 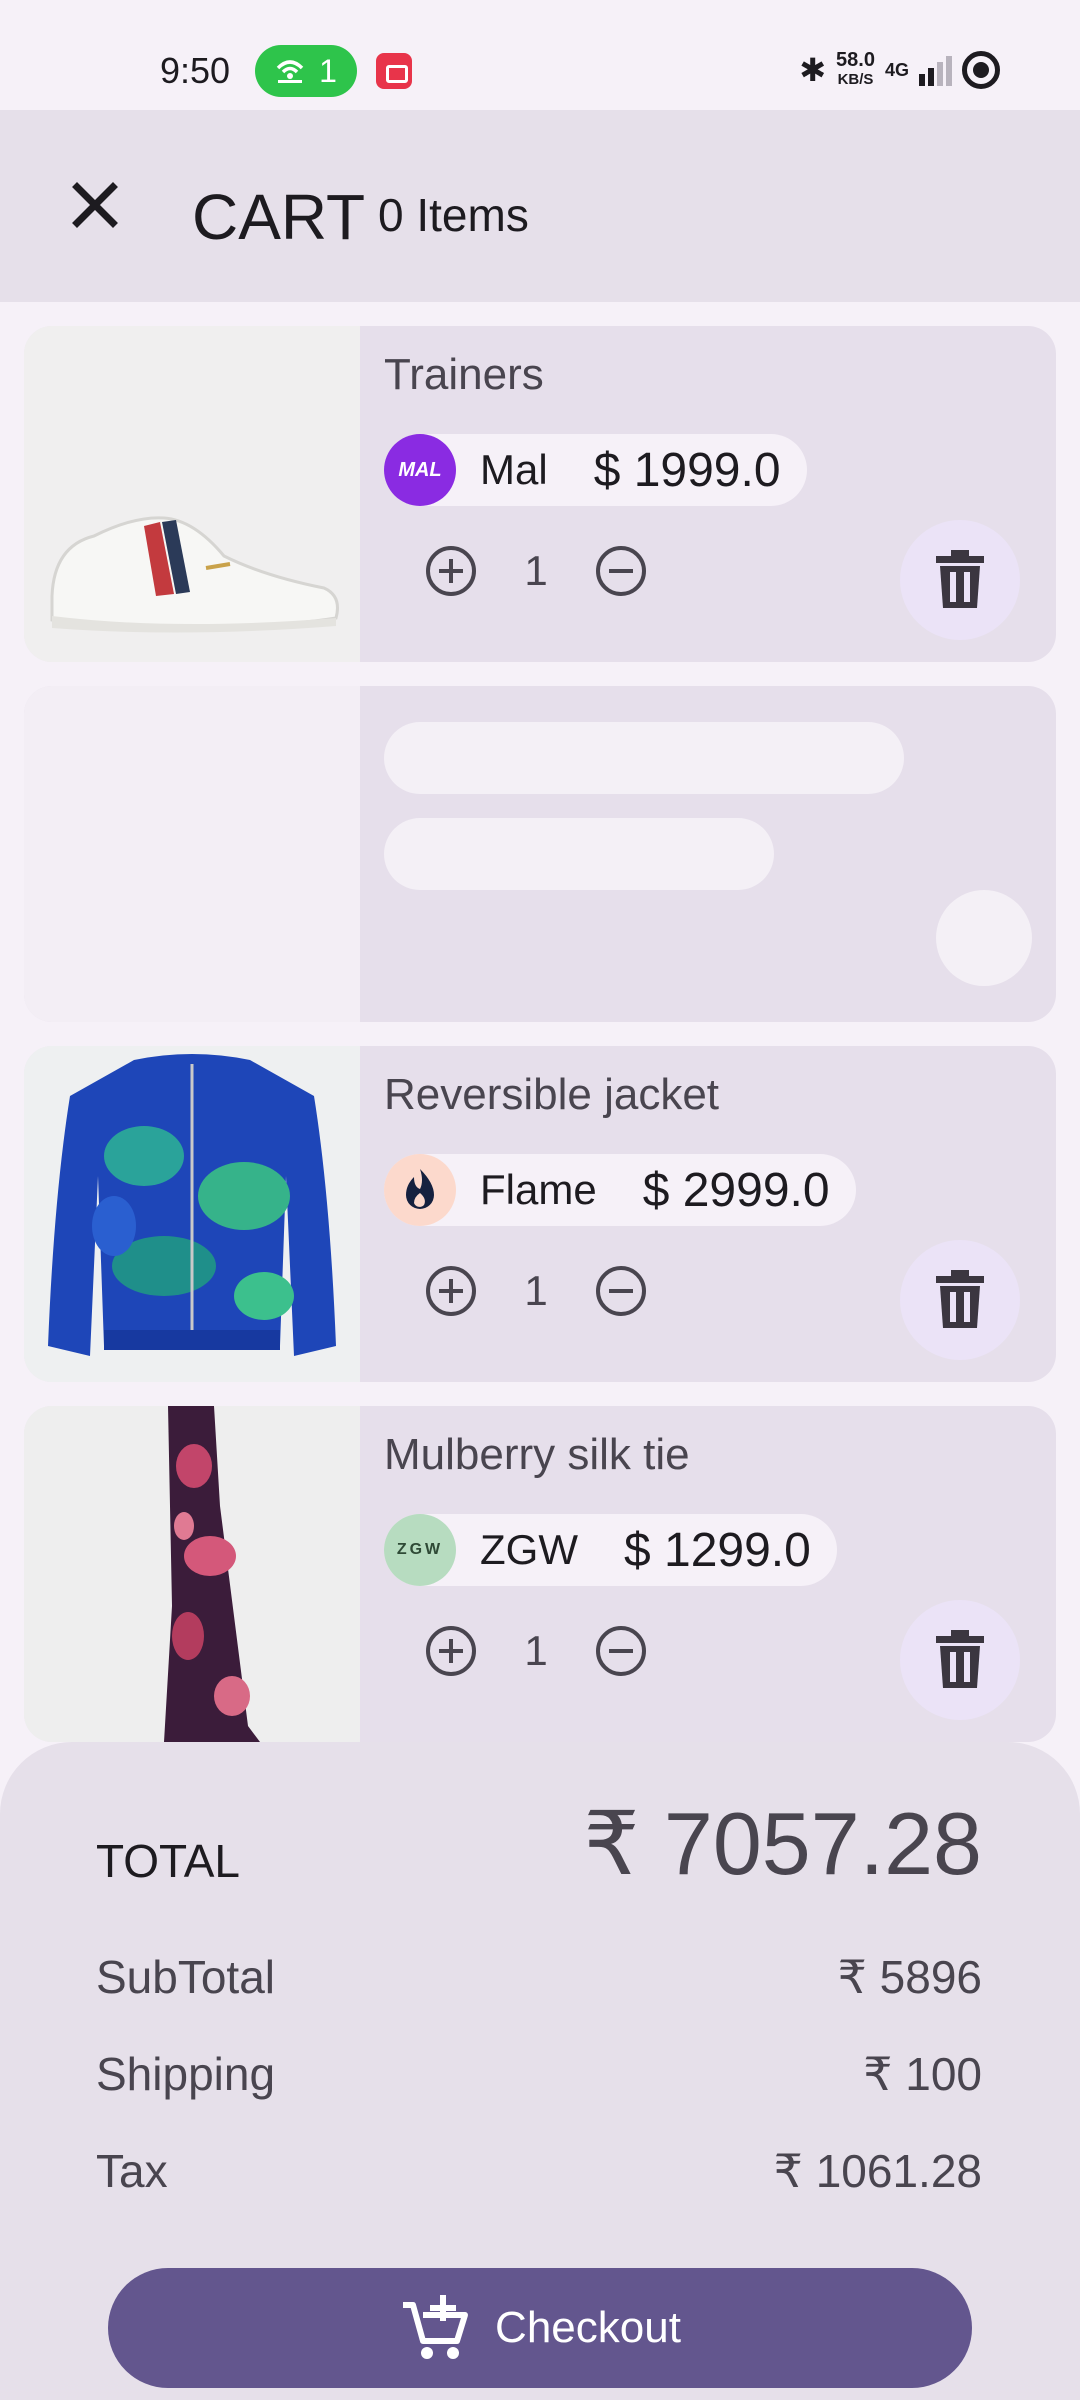 What do you see at coordinates (620, 1190) in the screenshot?
I see `brand-chip: Flame $ 2999.0` at bounding box center [620, 1190].